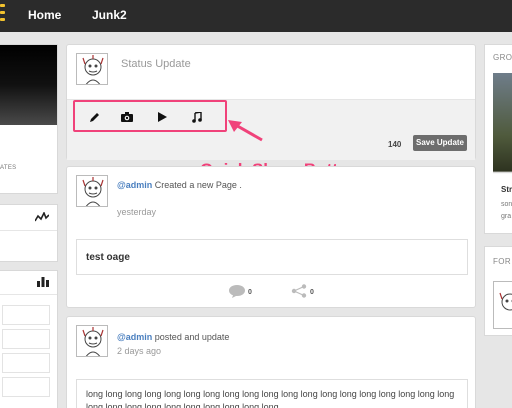 The height and width of the screenshot is (408, 512). What do you see at coordinates (8, 168) in the screenshot?
I see `profile-card-text: ATES` at bounding box center [8, 168].